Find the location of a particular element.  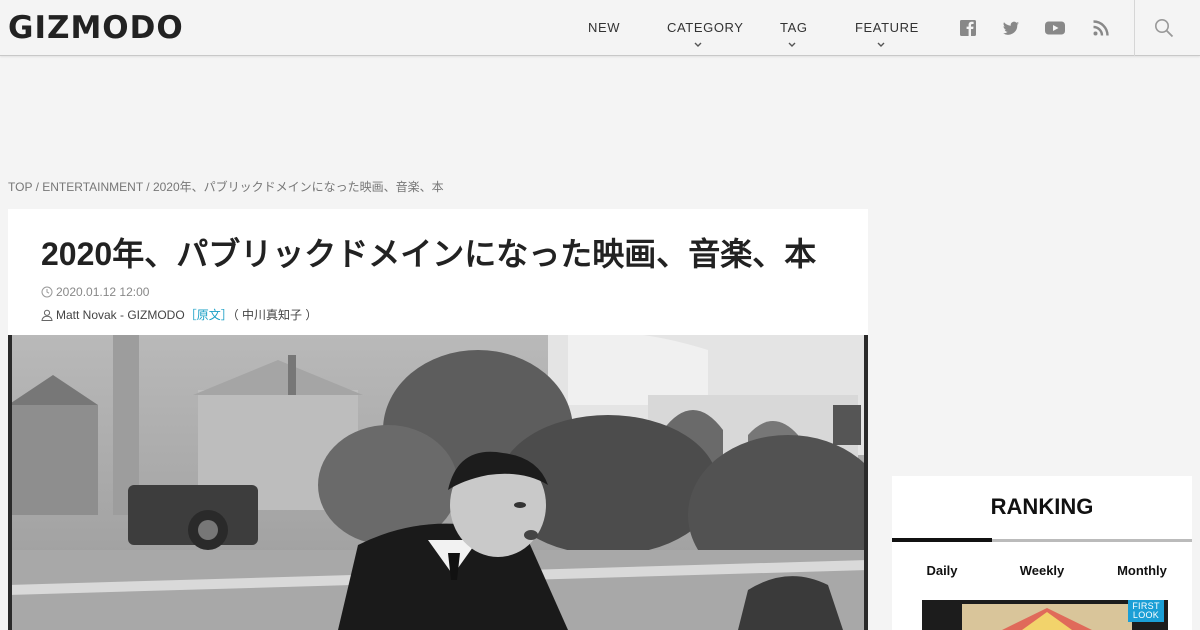

site-header: GIZMODO NEW CATEGORY TAG FEATURE is located at coordinates (600, 28).